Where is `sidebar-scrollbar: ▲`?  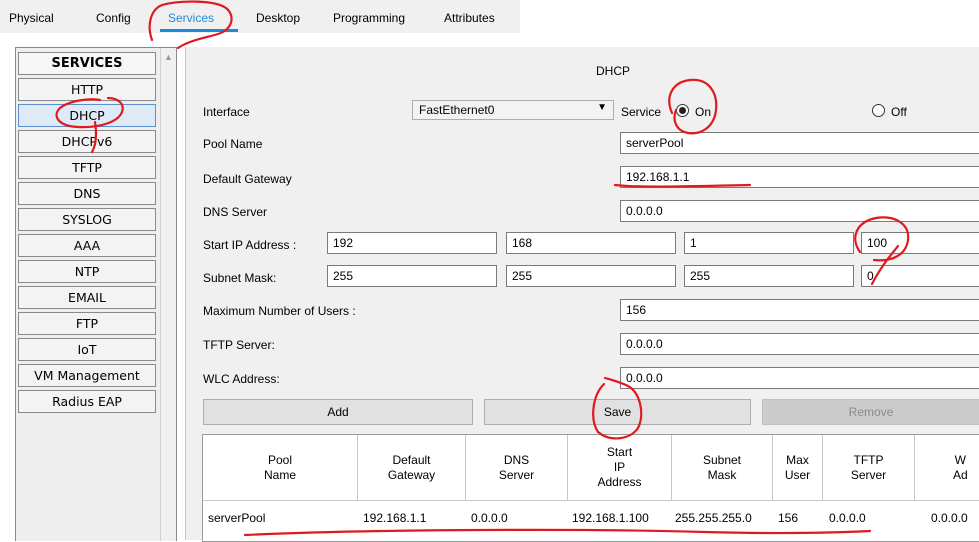
sidebar-scrollbar: ▲ is located at coordinates (168, 294).